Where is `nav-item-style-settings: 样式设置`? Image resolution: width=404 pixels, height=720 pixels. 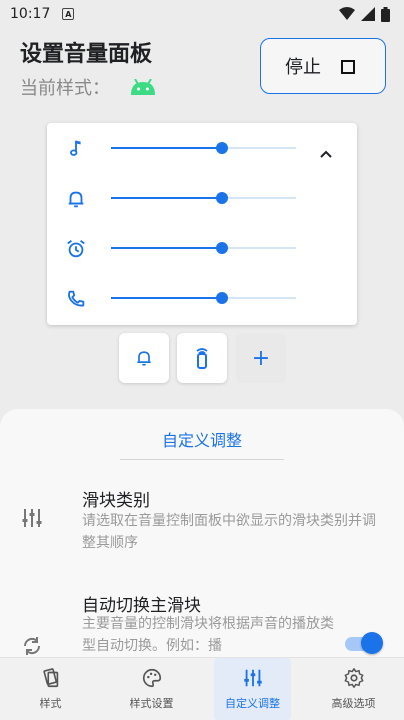
nav-item-style-settings: 样式设置 is located at coordinates (151, 689).